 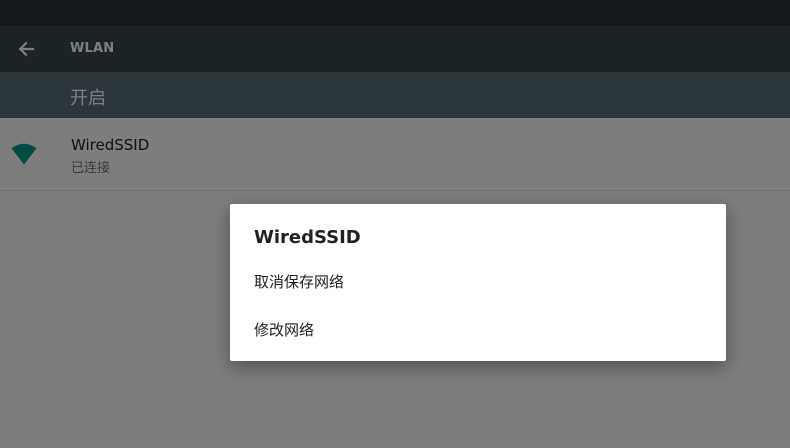 What do you see at coordinates (307, 237) in the screenshot?
I see `dialog-title: WiredSSID` at bounding box center [307, 237].